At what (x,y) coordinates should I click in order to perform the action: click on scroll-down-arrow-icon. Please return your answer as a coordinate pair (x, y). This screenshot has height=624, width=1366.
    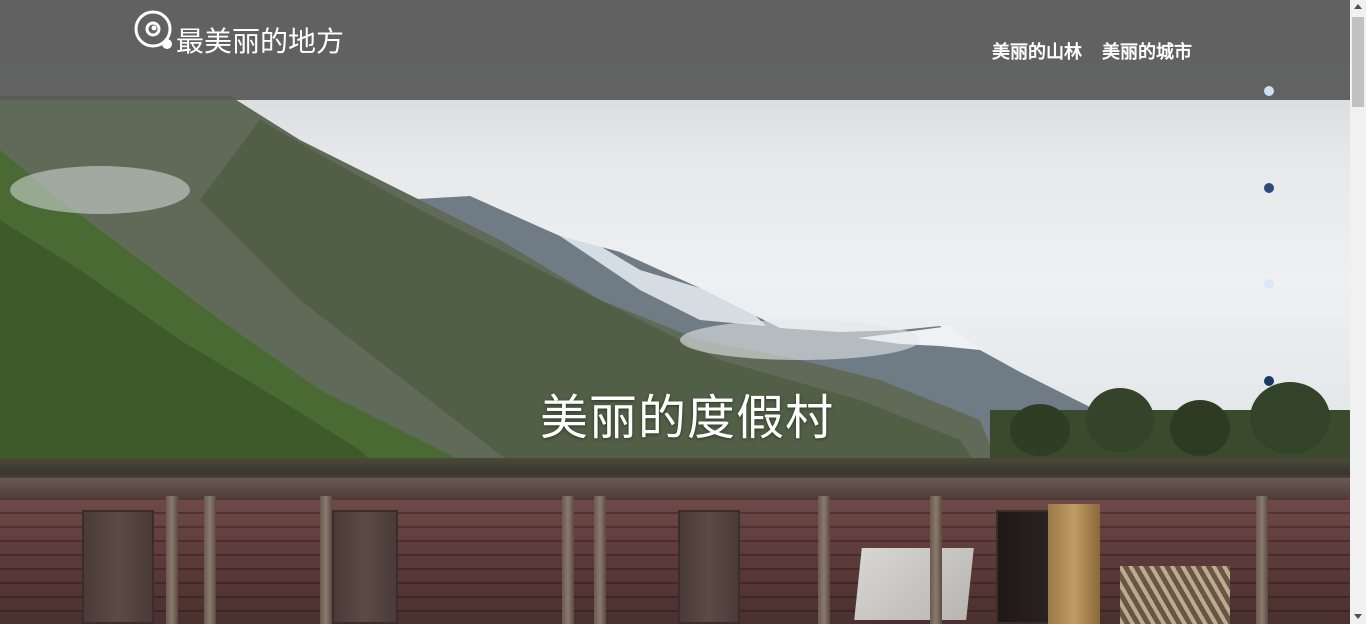
    Looking at the image, I should click on (1358, 616).